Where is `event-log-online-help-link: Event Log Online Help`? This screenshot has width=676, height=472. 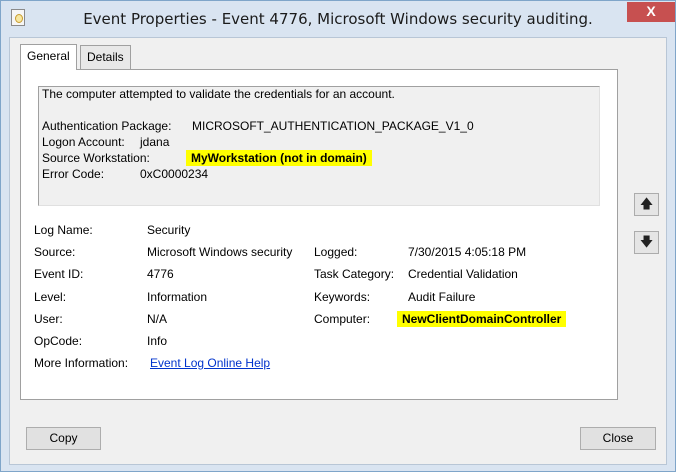 event-log-online-help-link: Event Log Online Help is located at coordinates (210, 363).